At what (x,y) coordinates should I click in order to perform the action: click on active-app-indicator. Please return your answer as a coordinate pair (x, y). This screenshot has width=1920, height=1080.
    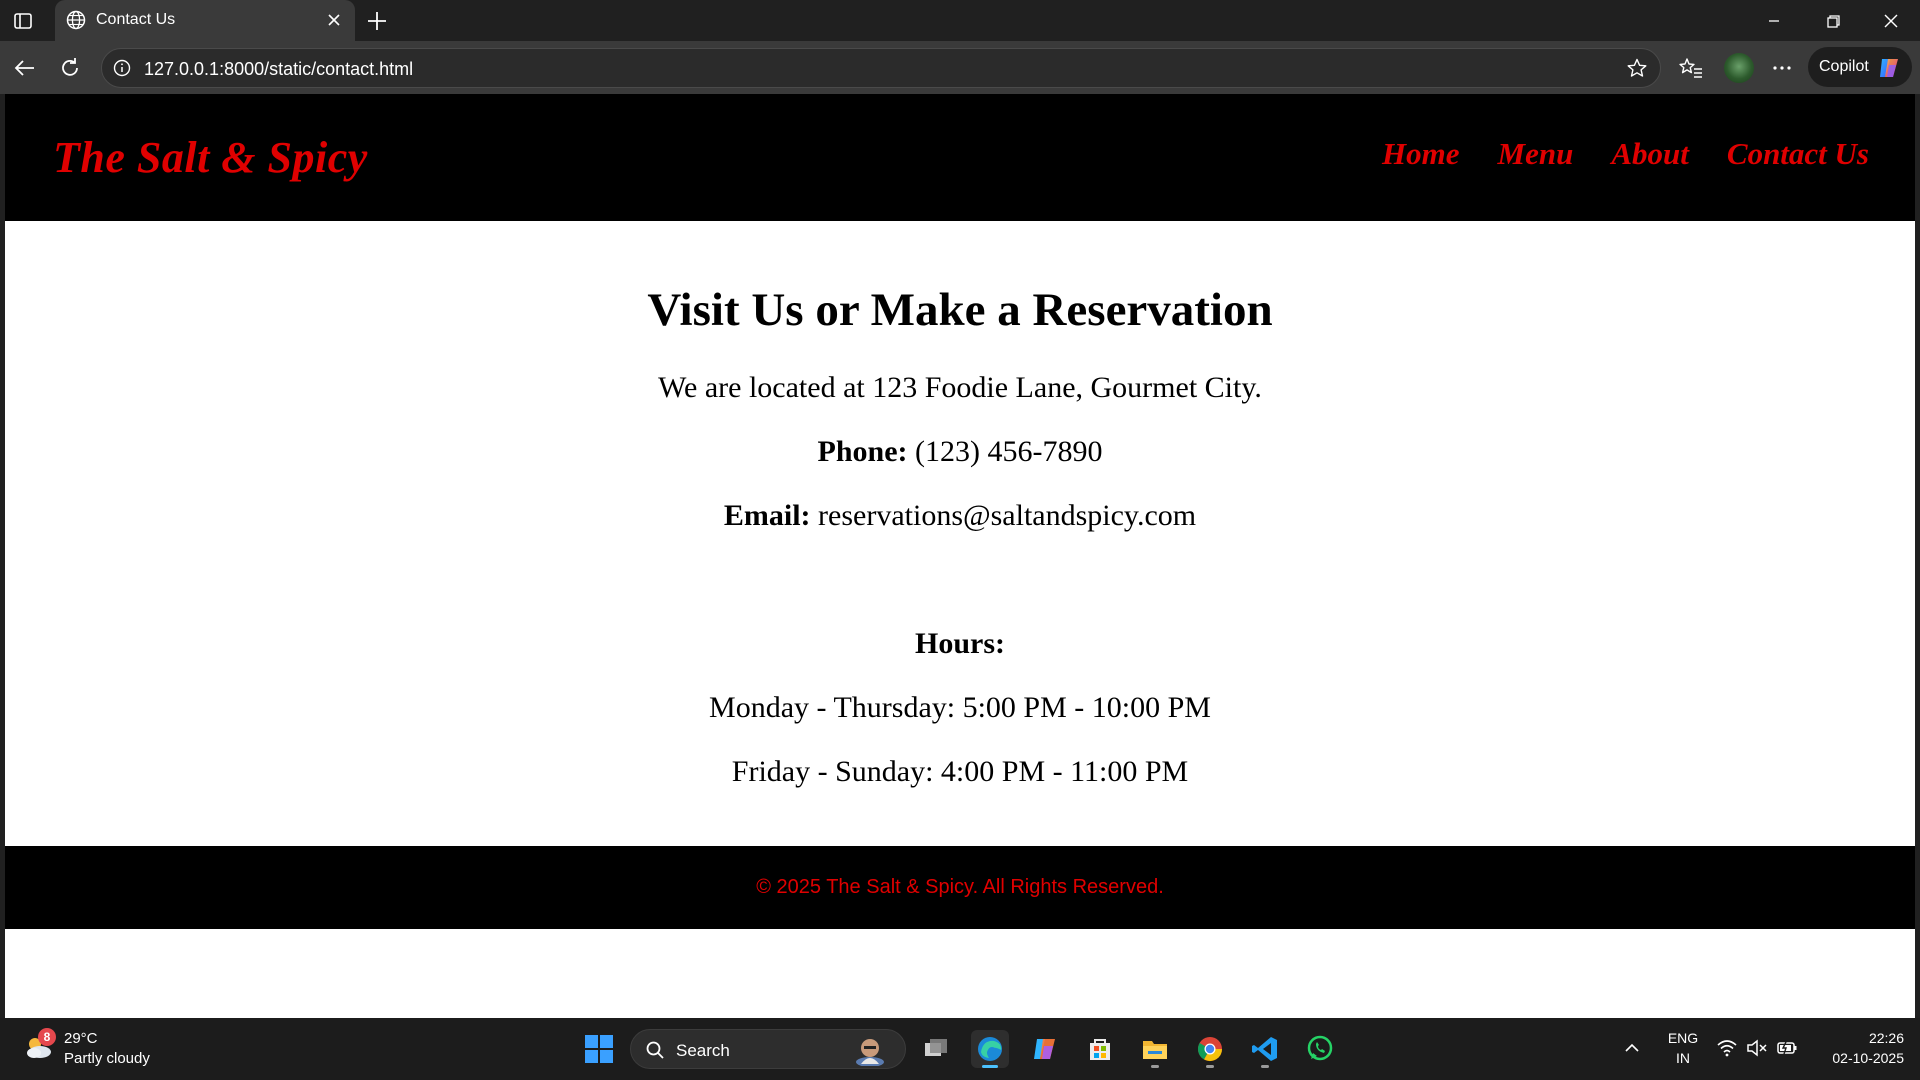
    Looking at the image, I should click on (990, 1066).